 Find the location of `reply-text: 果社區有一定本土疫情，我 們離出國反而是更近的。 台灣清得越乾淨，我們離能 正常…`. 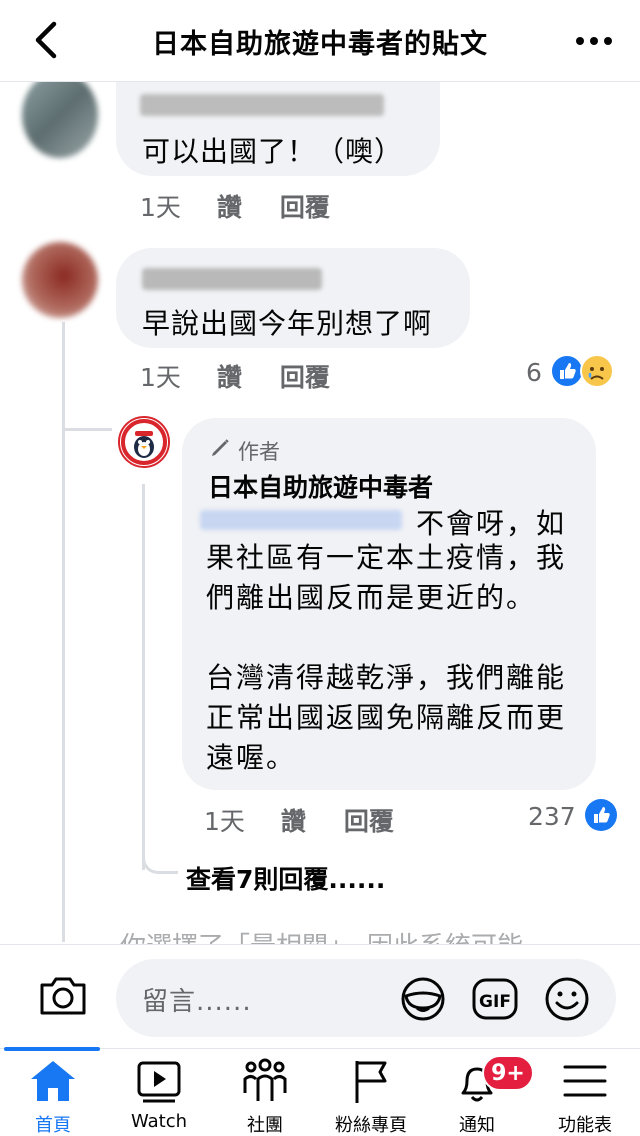

reply-text: 果社區有一定本土疫情，我 們離出國反而是更近的。 台灣清得越乾淨，我們離能 正常… is located at coordinates (386, 657).